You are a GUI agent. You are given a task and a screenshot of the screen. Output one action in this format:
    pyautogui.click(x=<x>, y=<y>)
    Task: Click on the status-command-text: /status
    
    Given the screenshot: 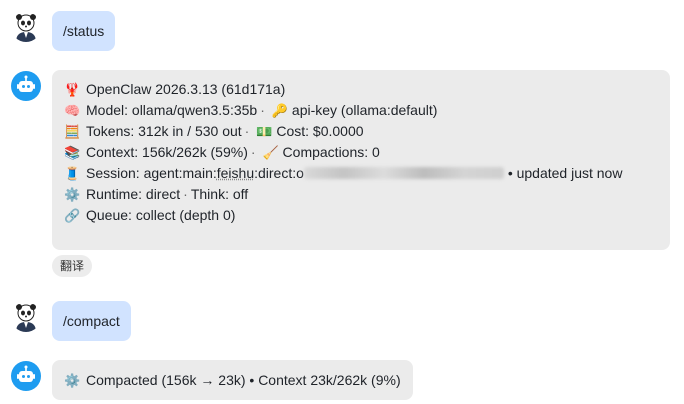 What is the action you would take?
    pyautogui.click(x=84, y=31)
    